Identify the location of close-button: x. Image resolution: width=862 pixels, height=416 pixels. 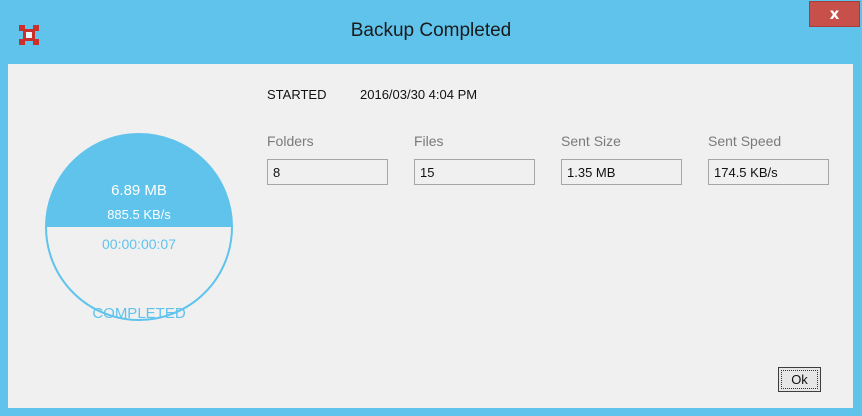
(834, 14).